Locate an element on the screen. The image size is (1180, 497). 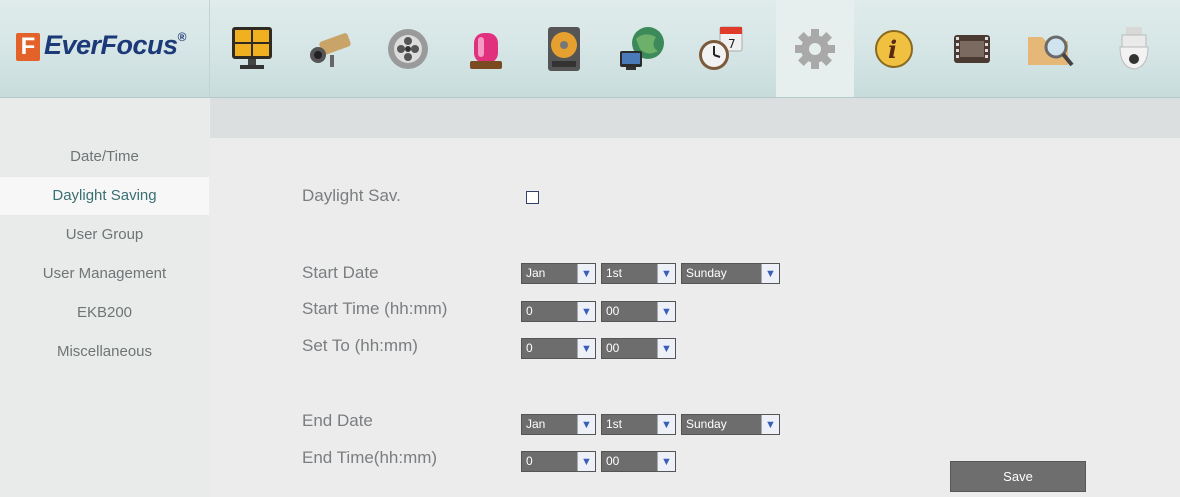
logo: F EverFocus® is located at coordinates (105, 48).